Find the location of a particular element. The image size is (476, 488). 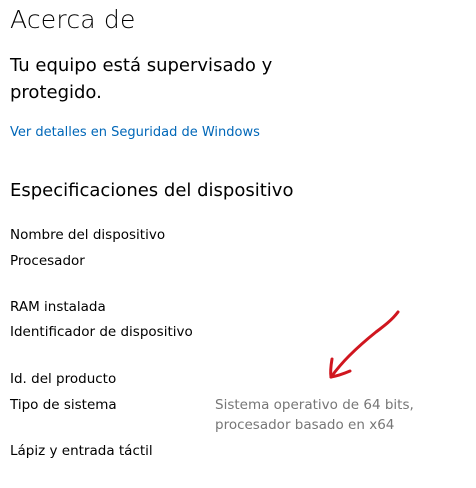

arrow-shaft is located at coordinates (364, 344).